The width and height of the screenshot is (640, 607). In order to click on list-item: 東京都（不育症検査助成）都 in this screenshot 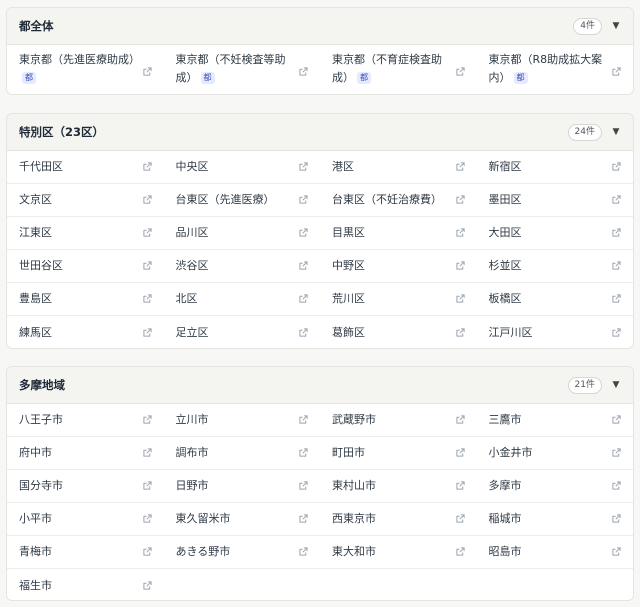, I will do `click(398, 69)`.